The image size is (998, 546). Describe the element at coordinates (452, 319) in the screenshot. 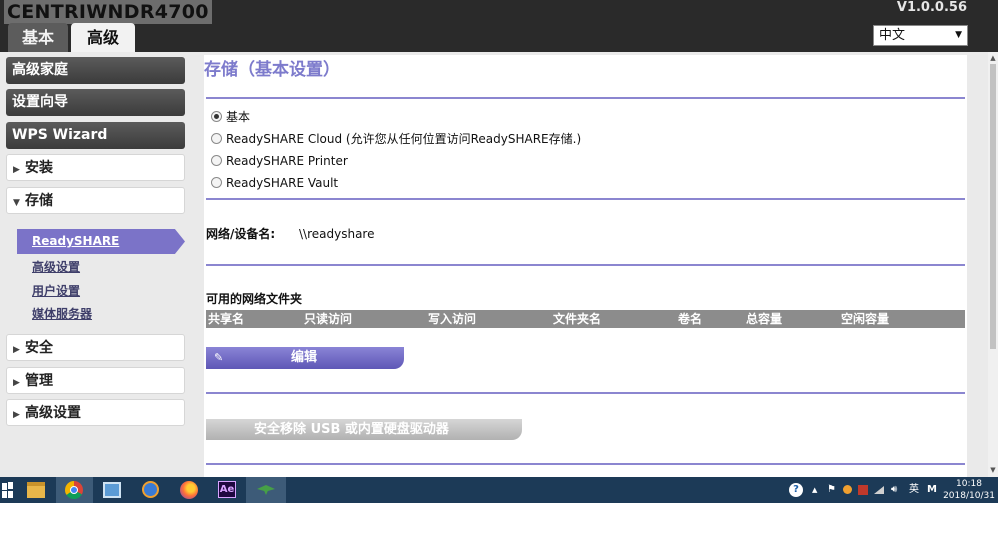

I see `column-write-access: 写入访问` at that location.